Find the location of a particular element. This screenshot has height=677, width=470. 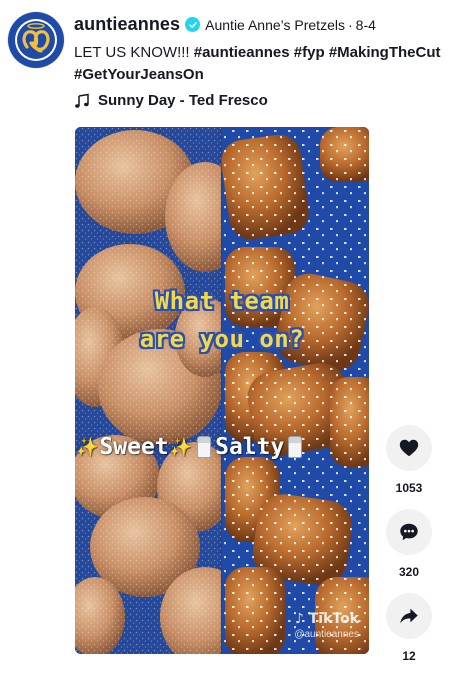

author-username: auntieannes is located at coordinates (127, 24).